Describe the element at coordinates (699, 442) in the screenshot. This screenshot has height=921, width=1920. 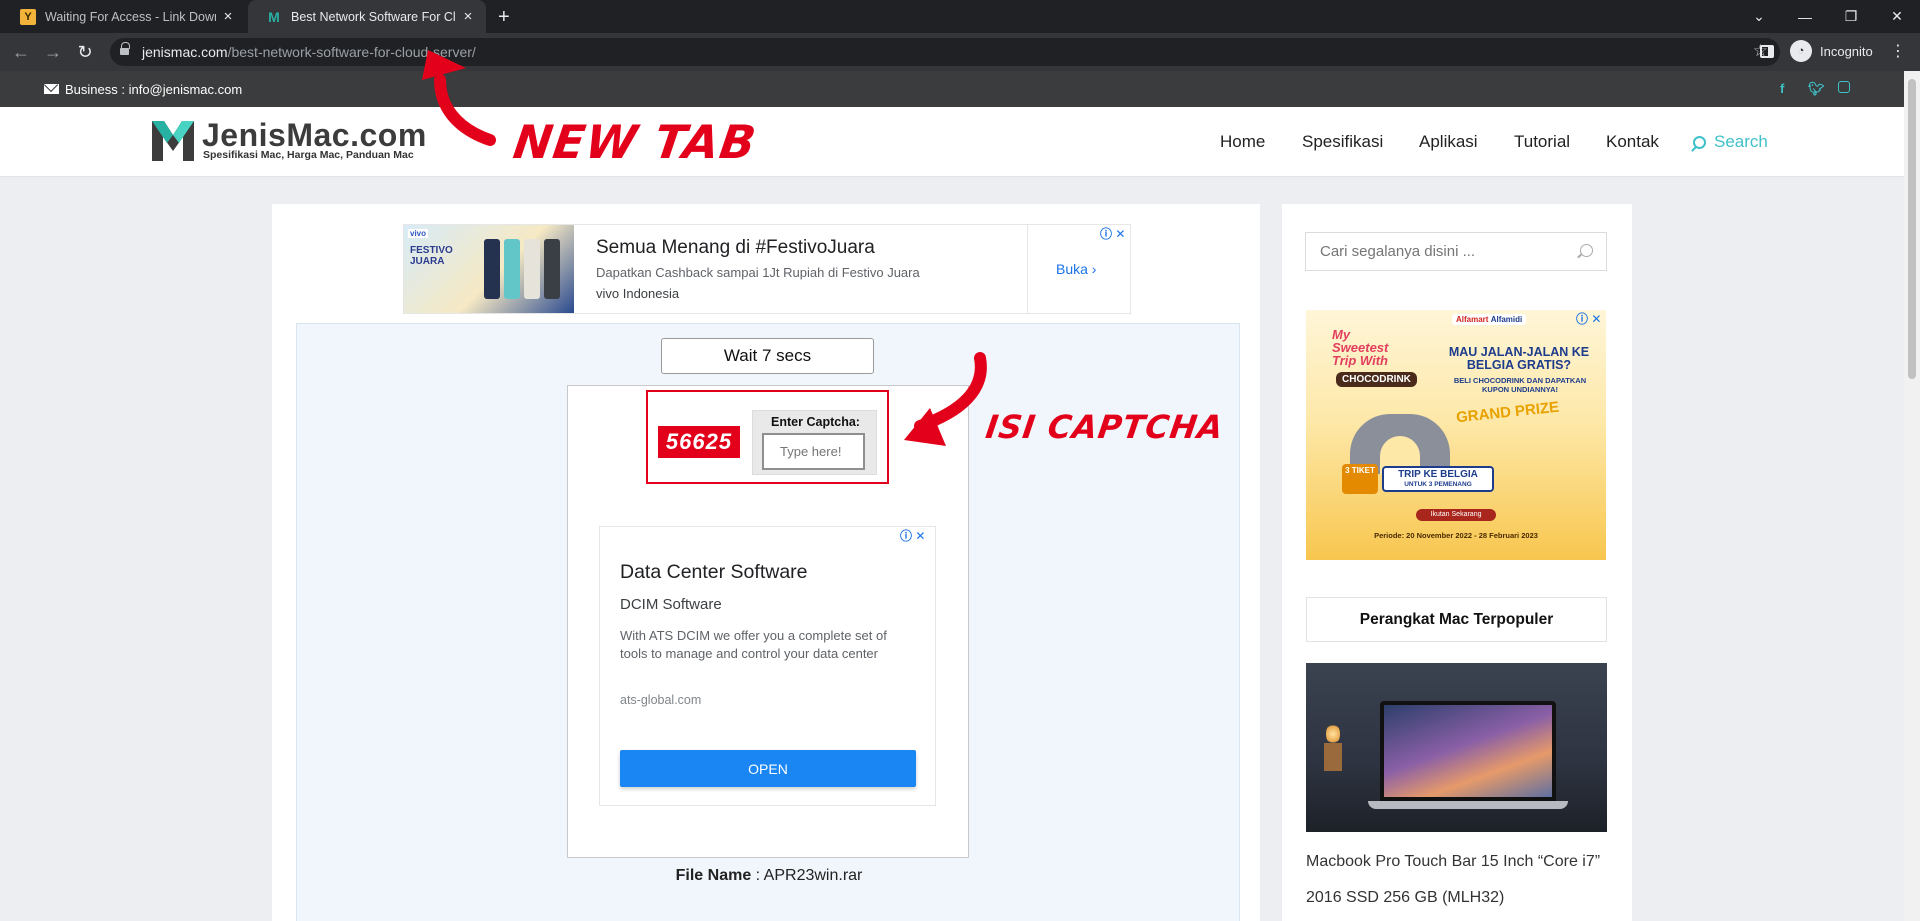
I see `captcha-code: 56625` at that location.